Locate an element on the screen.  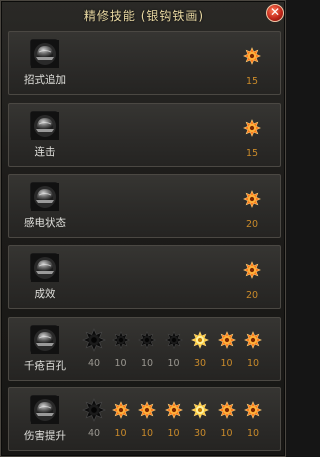
close-button: ✕ is located at coordinates (275, 13).